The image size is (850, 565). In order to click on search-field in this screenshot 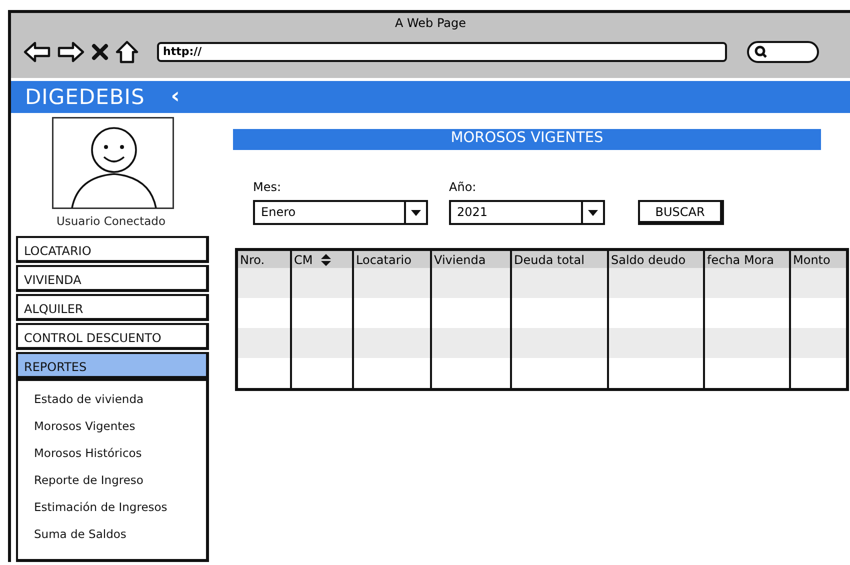, I will do `click(783, 52)`.